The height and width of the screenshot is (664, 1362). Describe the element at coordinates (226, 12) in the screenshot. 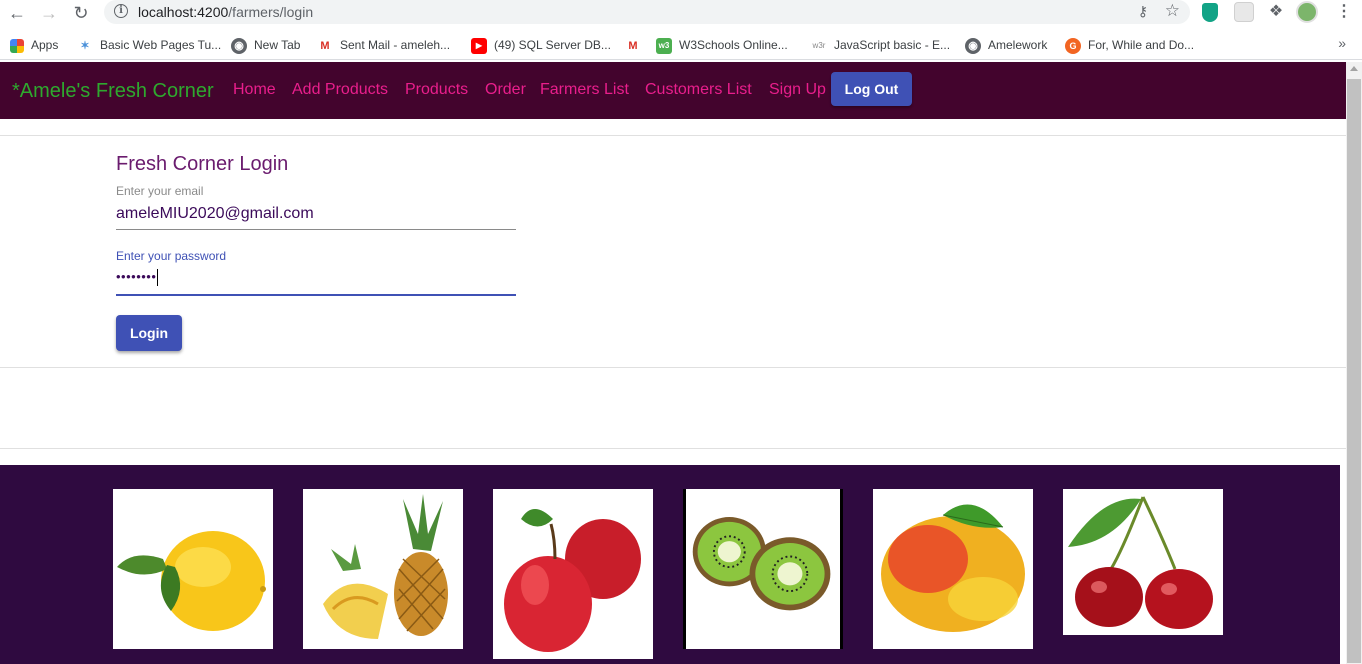

I see `url-text: localhost:4200/farmers/login` at that location.